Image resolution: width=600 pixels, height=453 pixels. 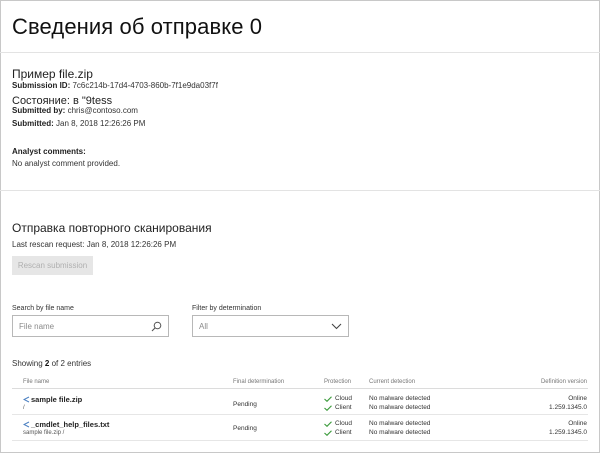 What do you see at coordinates (400, 407) in the screenshot?
I see `row1-detection-client: No malware detected` at bounding box center [400, 407].